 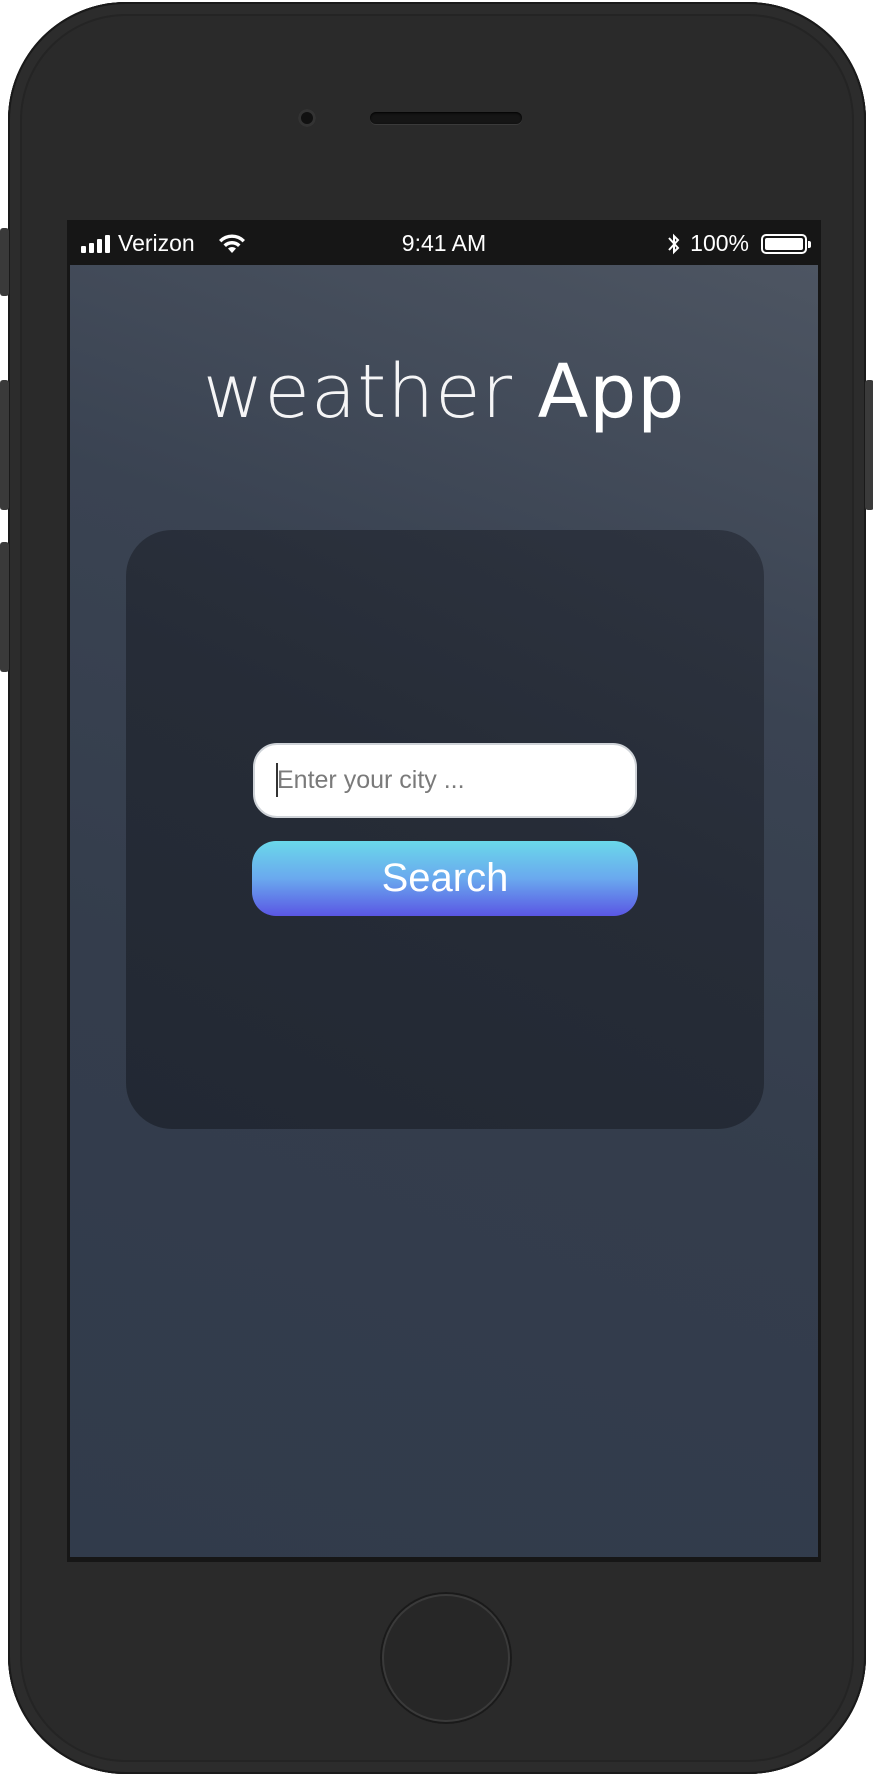 What do you see at coordinates (4, 607) in the screenshot?
I see `volume-down-button` at bounding box center [4, 607].